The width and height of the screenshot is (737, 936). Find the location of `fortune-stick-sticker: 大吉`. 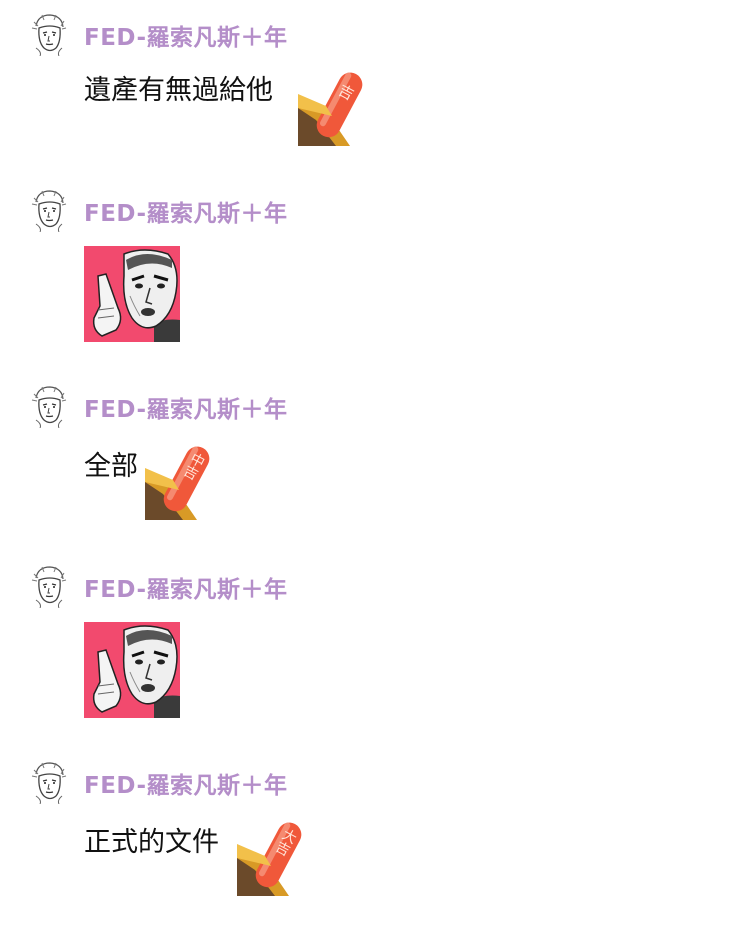

fortune-stick-sticker: 大吉 is located at coordinates (274, 858).